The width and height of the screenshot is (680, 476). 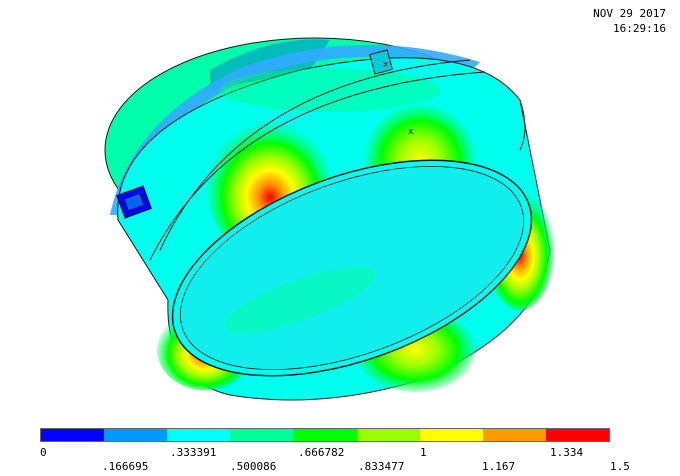 I want to click on legend-label: 1.5, so click(x=620, y=466).